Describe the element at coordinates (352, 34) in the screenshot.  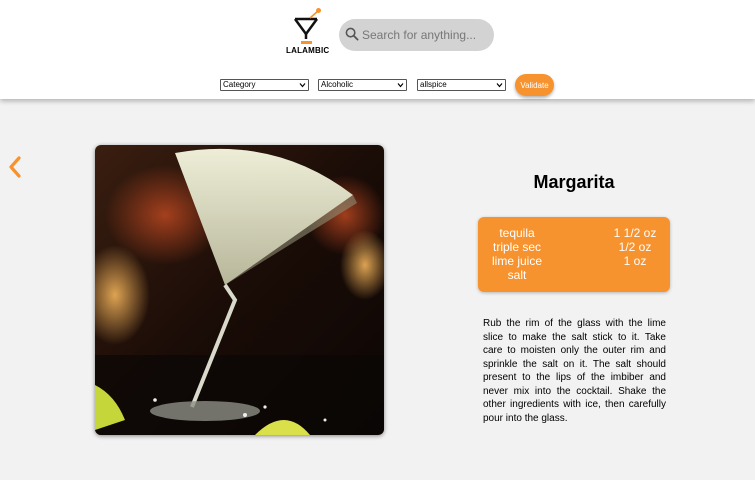
I see `search-icon` at that location.